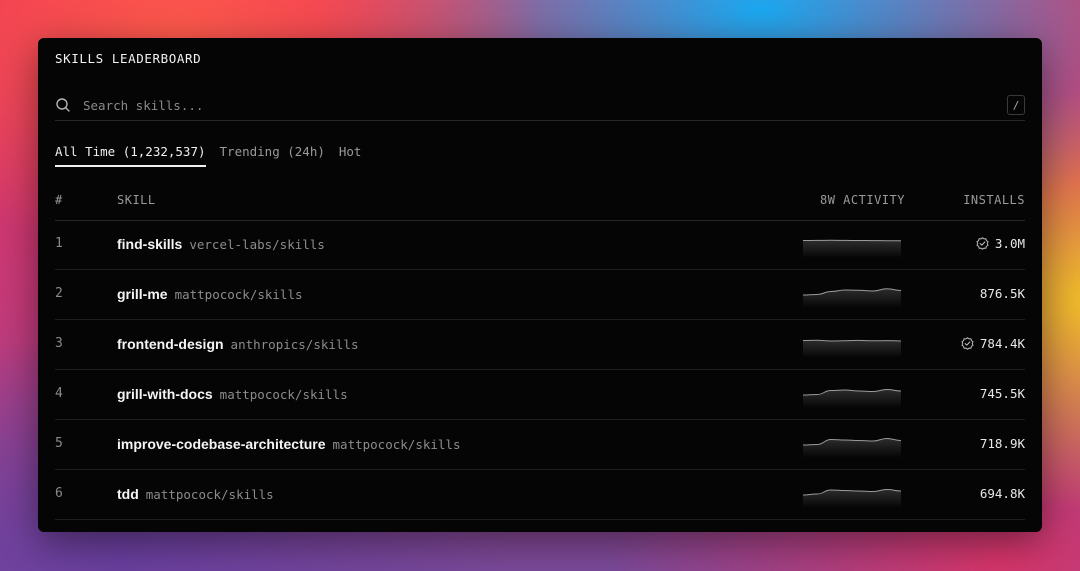  Describe the element at coordinates (994, 200) in the screenshot. I see `column-installs: INSTALLS` at that location.